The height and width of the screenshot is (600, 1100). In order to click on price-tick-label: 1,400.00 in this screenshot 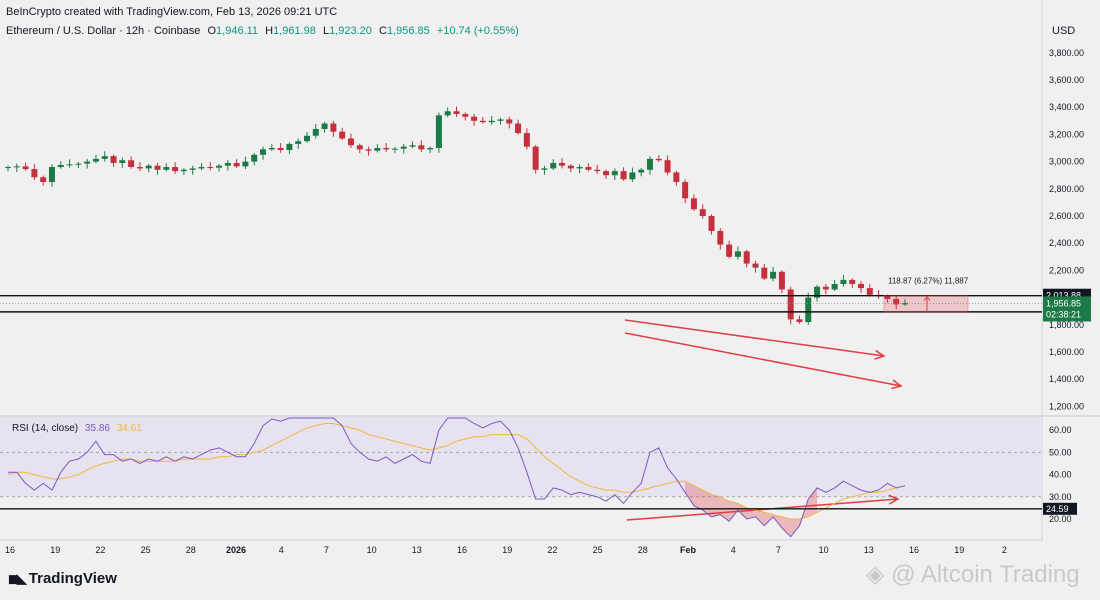, I will do `click(1066, 379)`.